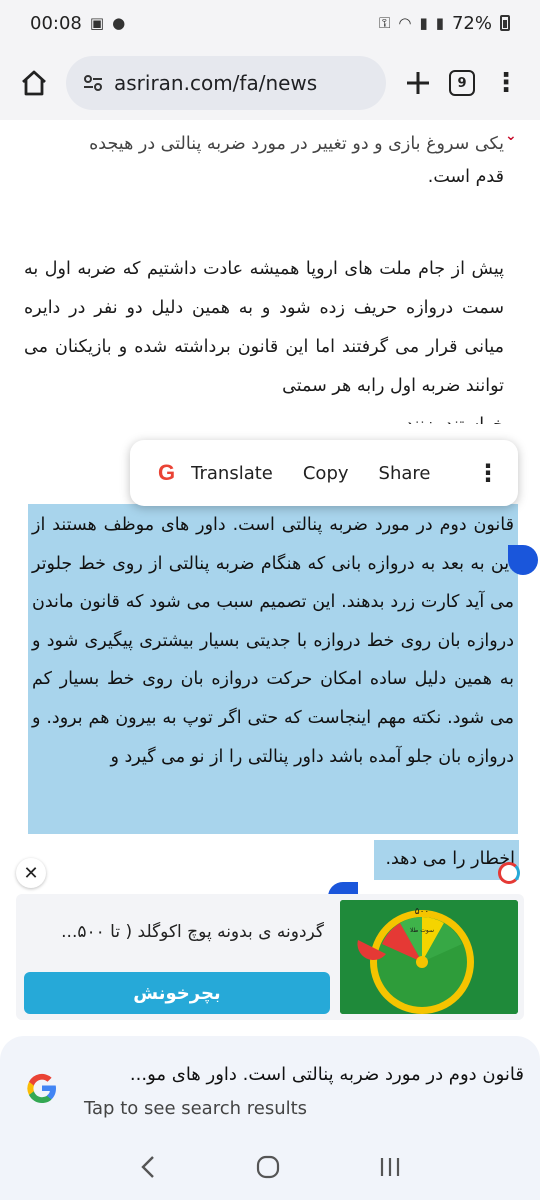 This screenshot has height=1200, width=540. What do you see at coordinates (167, 472) in the screenshot?
I see `google-icon: G` at bounding box center [167, 472].